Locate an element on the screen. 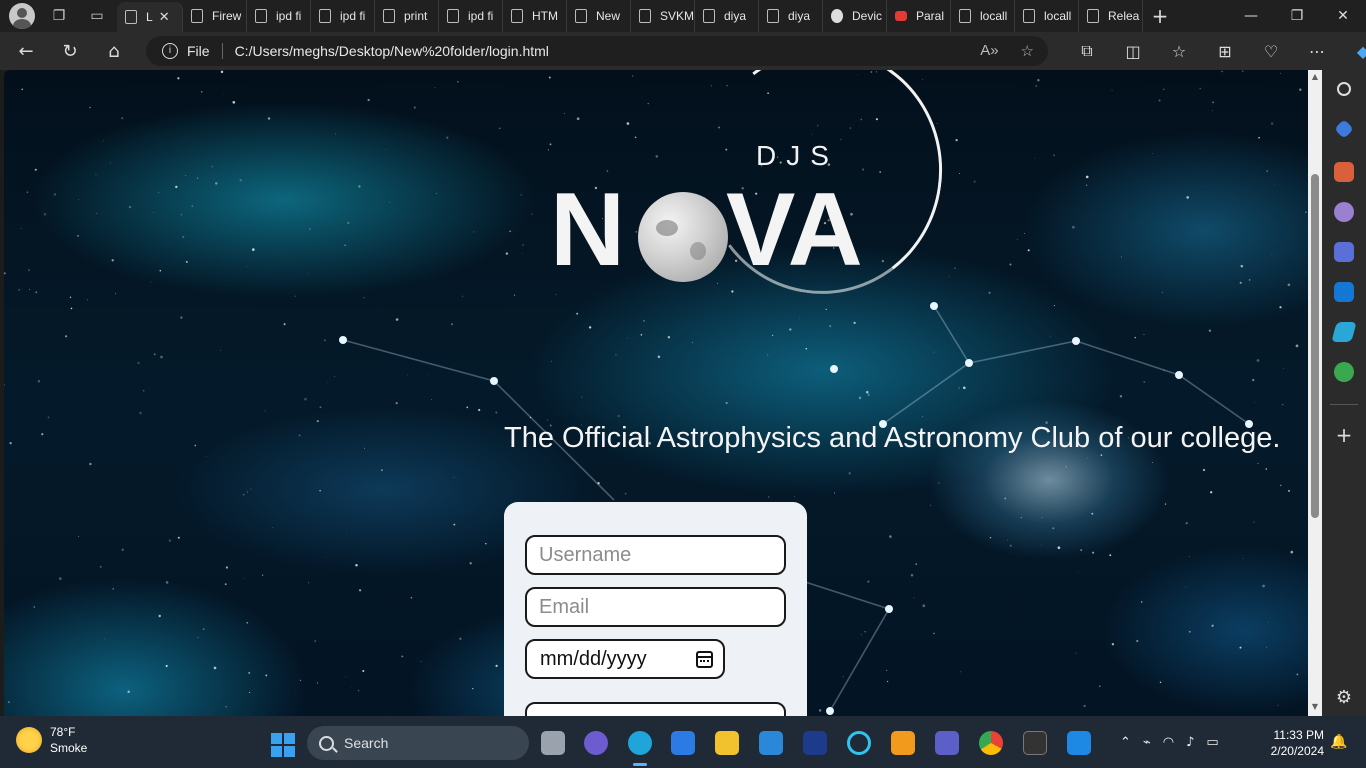  wifi-icon: ◠ is located at coordinates (1168, 742).